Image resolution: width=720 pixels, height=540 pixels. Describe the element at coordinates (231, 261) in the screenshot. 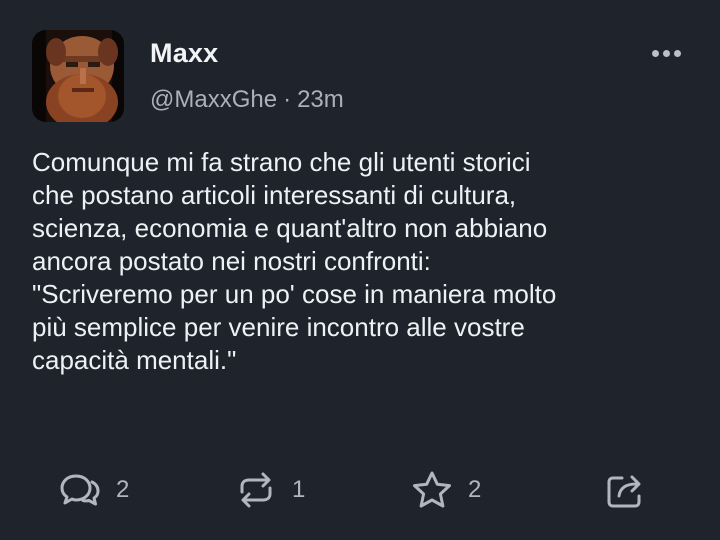

I see `post-body-line: ancora postato nei nostri confronti:` at that location.